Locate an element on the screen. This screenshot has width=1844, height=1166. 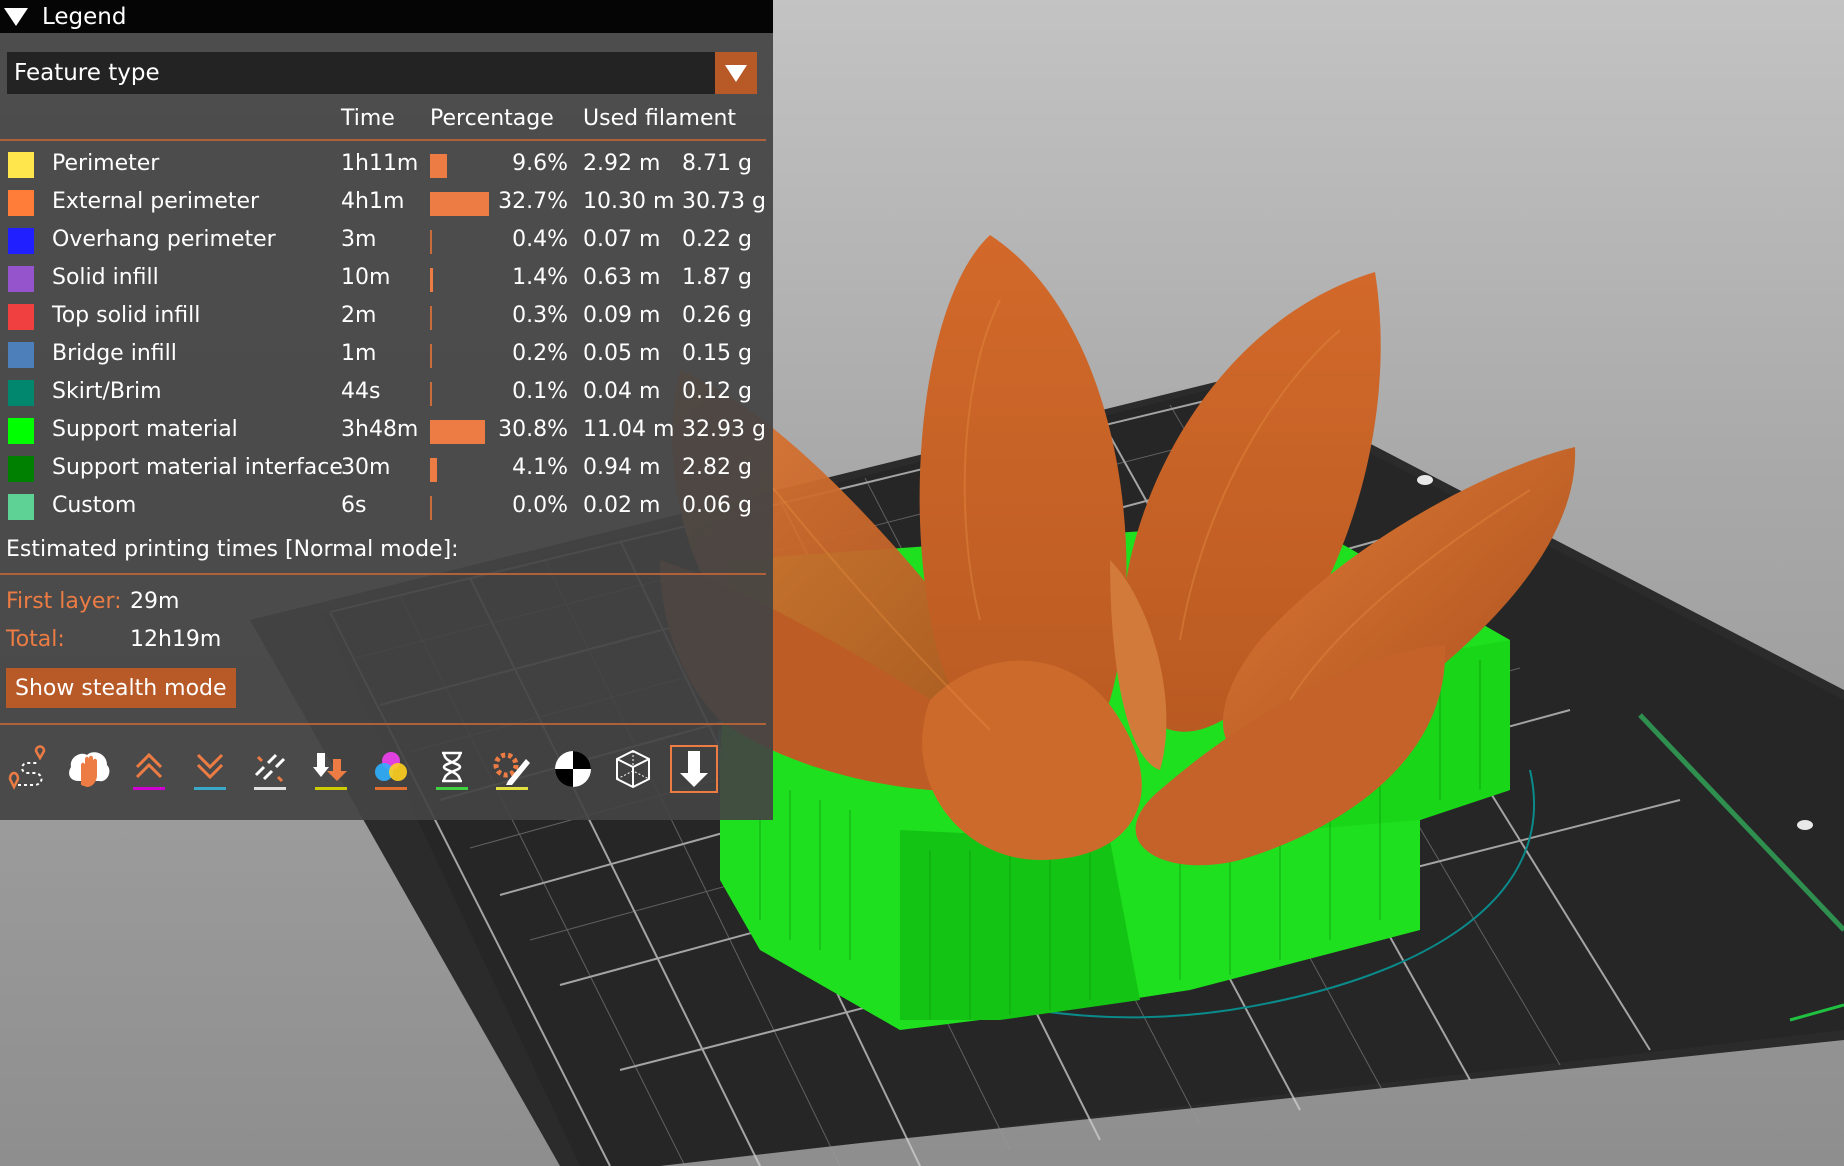
legend-row: Skirt/Brim 44s 0.1% 0.04 m 0.12 g is located at coordinates (386, 393).